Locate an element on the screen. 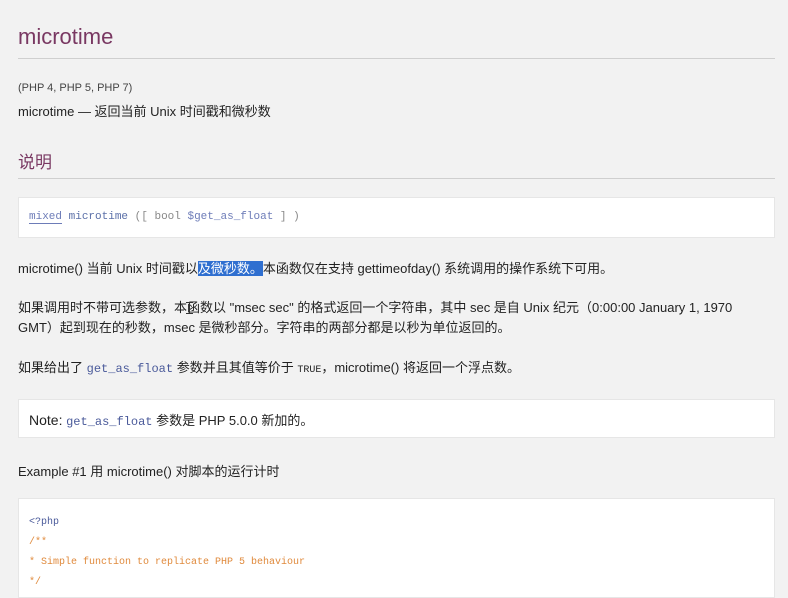  code-line: <?php is located at coordinates (44, 522).